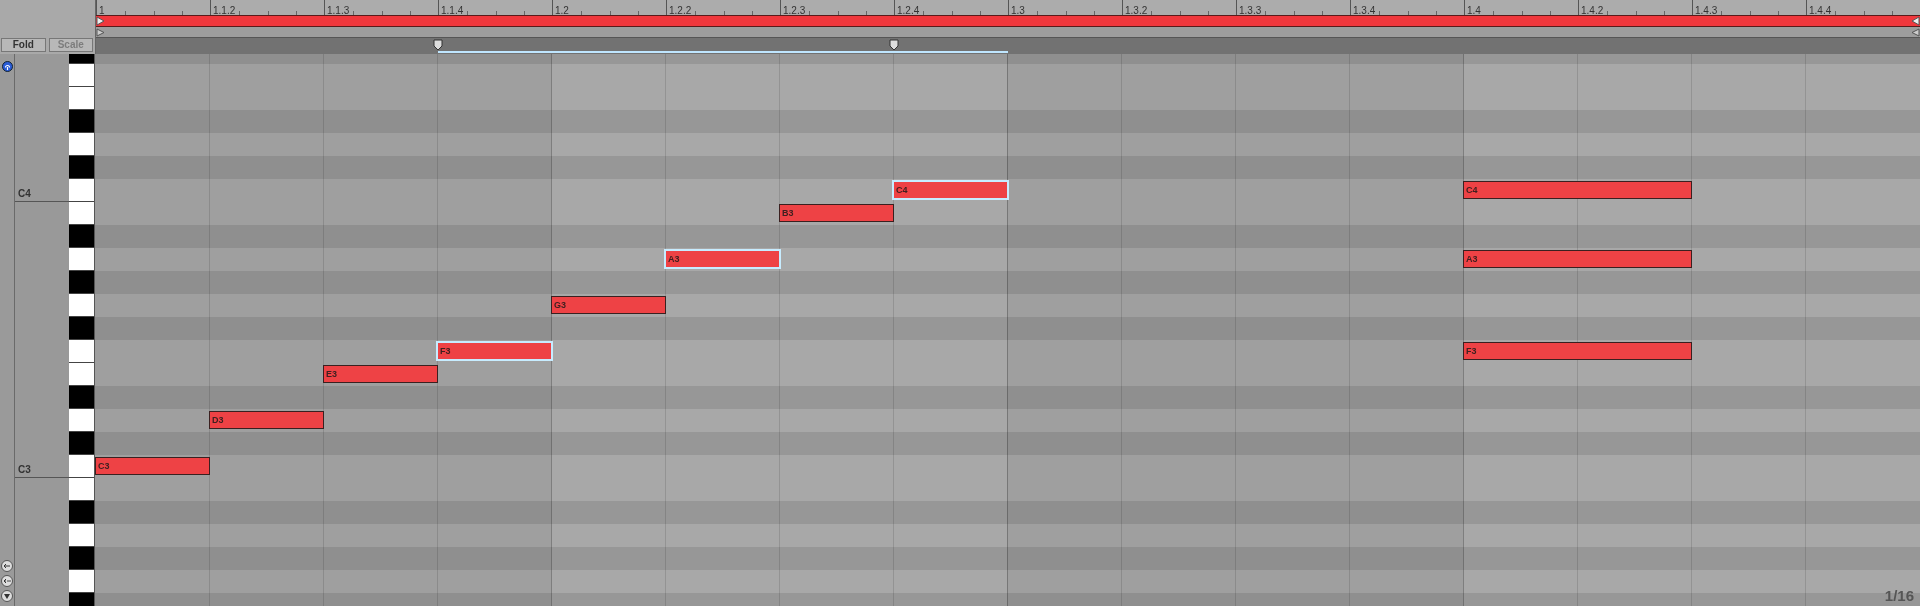 The image size is (1920, 606). What do you see at coordinates (1899, 595) in the screenshot?
I see `grid-size-label: 1/16` at bounding box center [1899, 595].